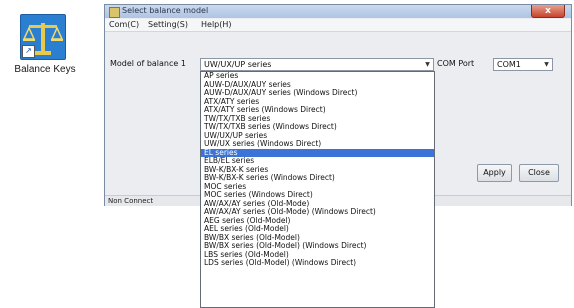 This screenshot has width=574, height=308. What do you see at coordinates (539, 173) in the screenshot?
I see `close-button: Close` at bounding box center [539, 173].